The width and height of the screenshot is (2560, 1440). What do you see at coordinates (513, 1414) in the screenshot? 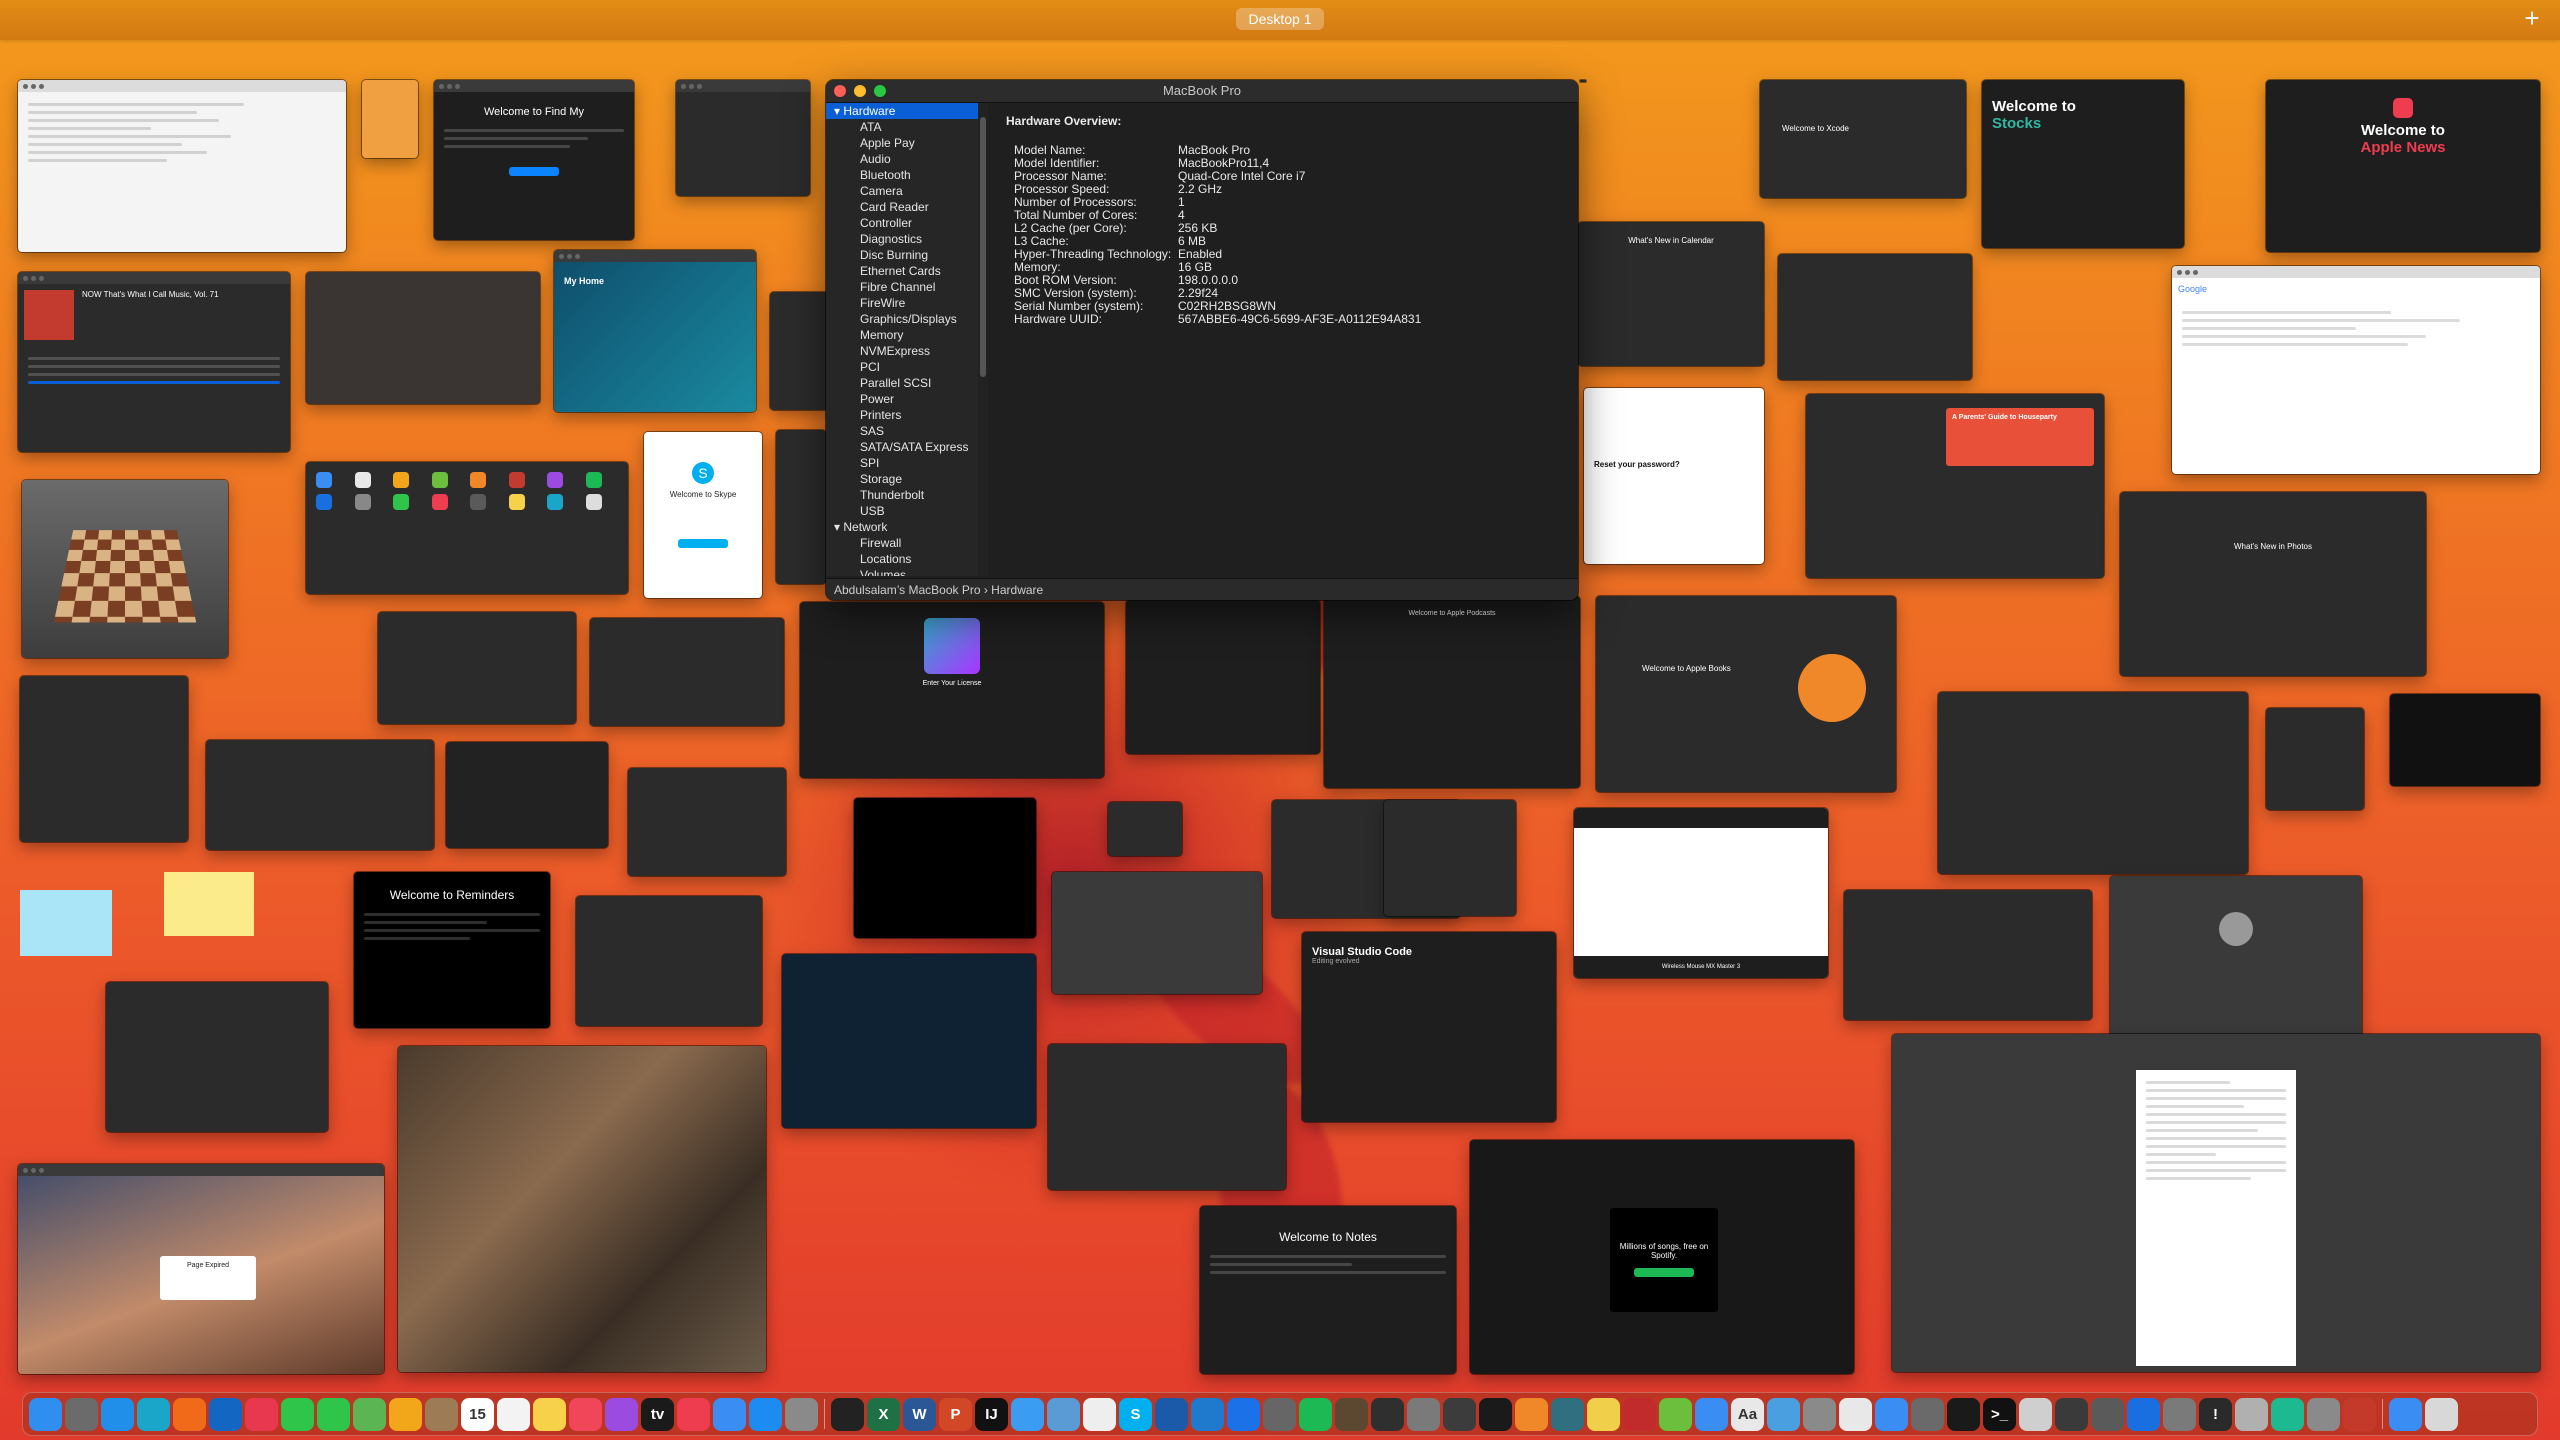
I see `reminders-icon` at bounding box center [513, 1414].